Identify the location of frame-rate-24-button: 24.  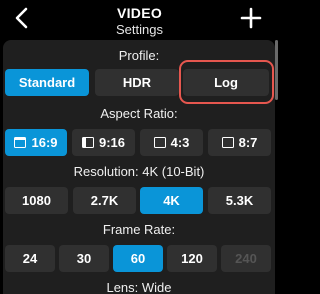
(30, 258).